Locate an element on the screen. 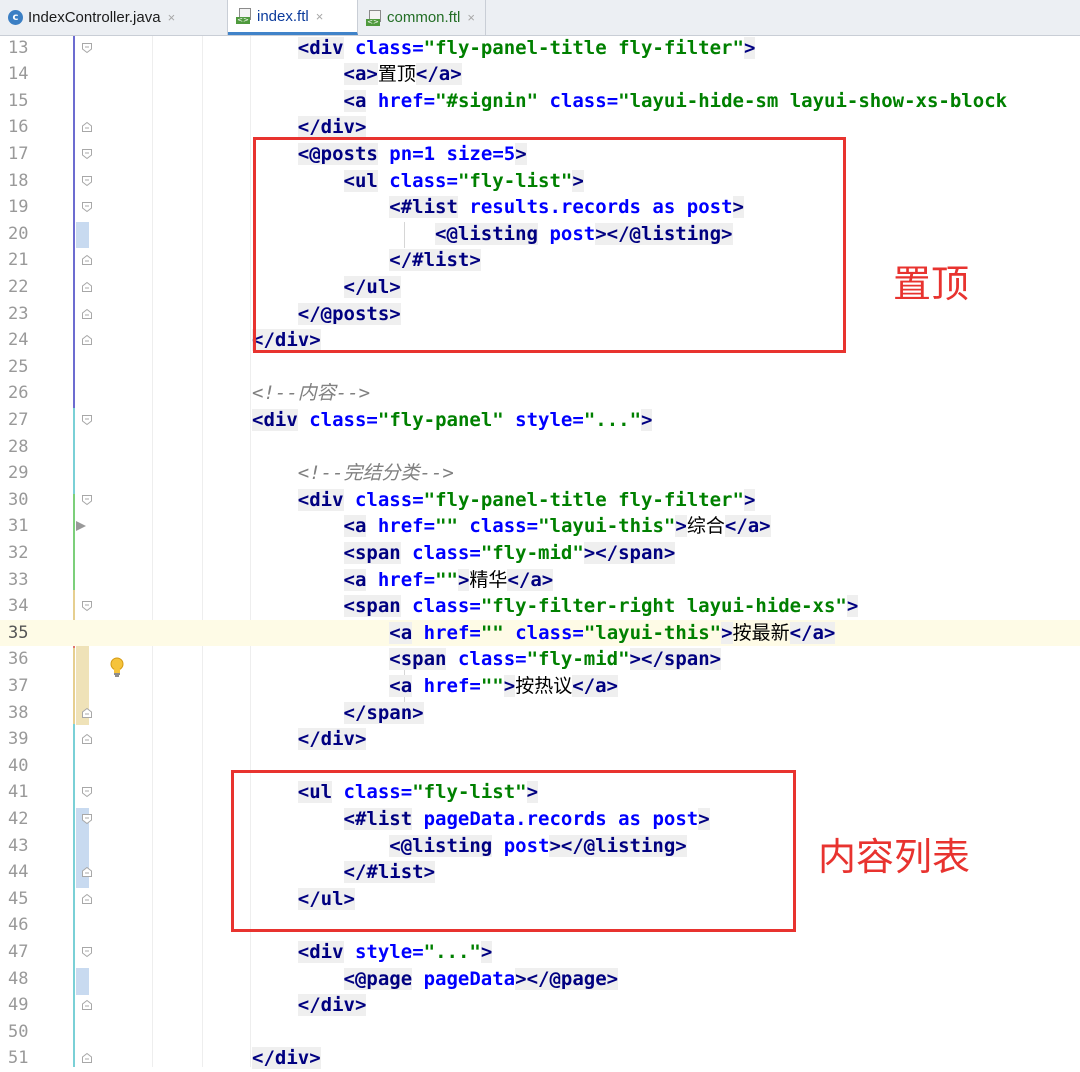  line-number: 22 is located at coordinates (18, 286).